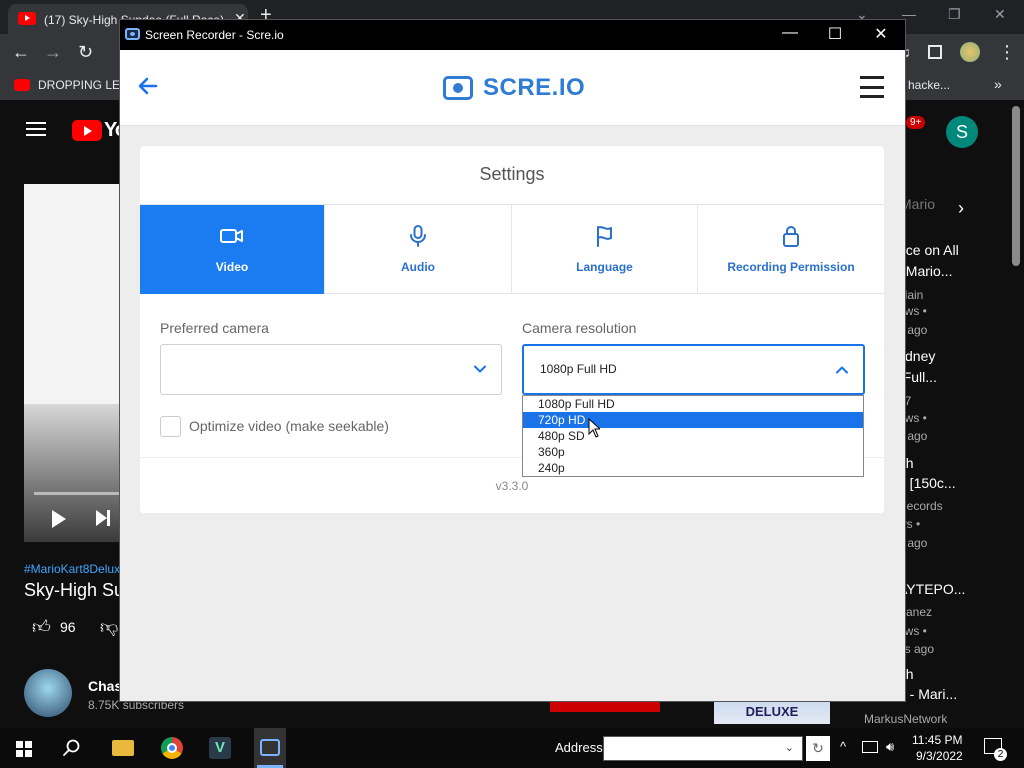 The image size is (1024, 768). I want to click on play-icon, so click(59, 519).